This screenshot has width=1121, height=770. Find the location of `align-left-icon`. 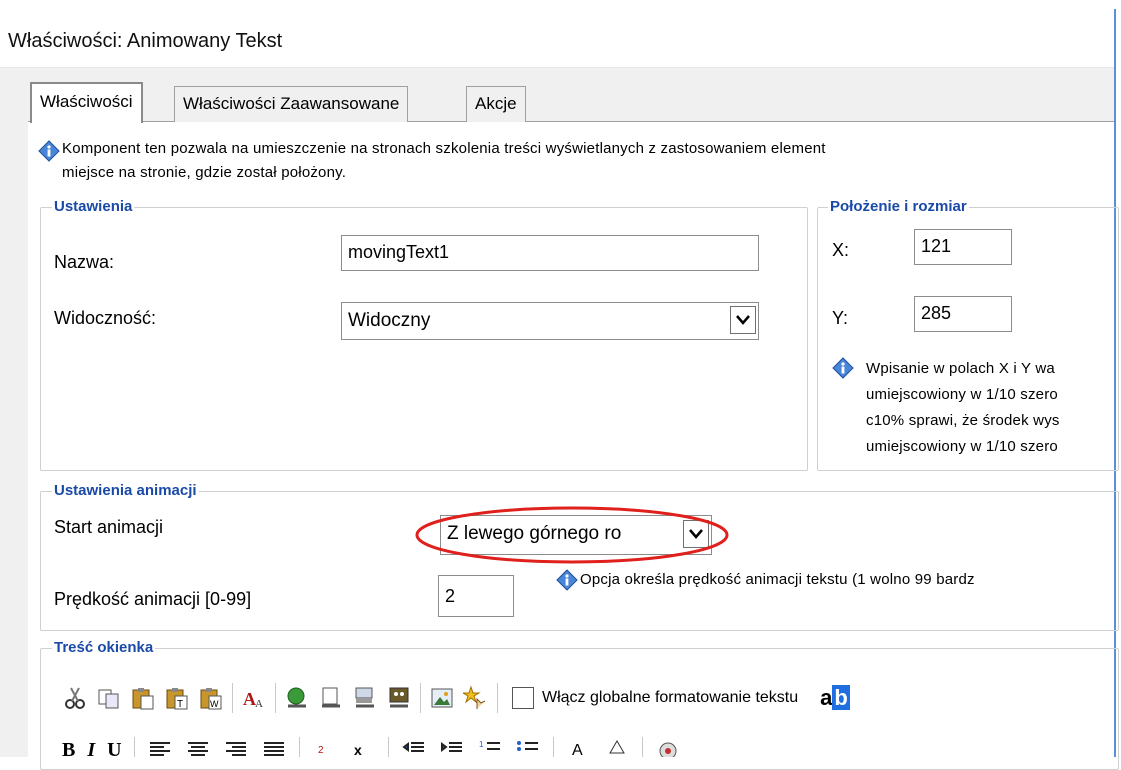

align-left-icon is located at coordinates (160, 747).